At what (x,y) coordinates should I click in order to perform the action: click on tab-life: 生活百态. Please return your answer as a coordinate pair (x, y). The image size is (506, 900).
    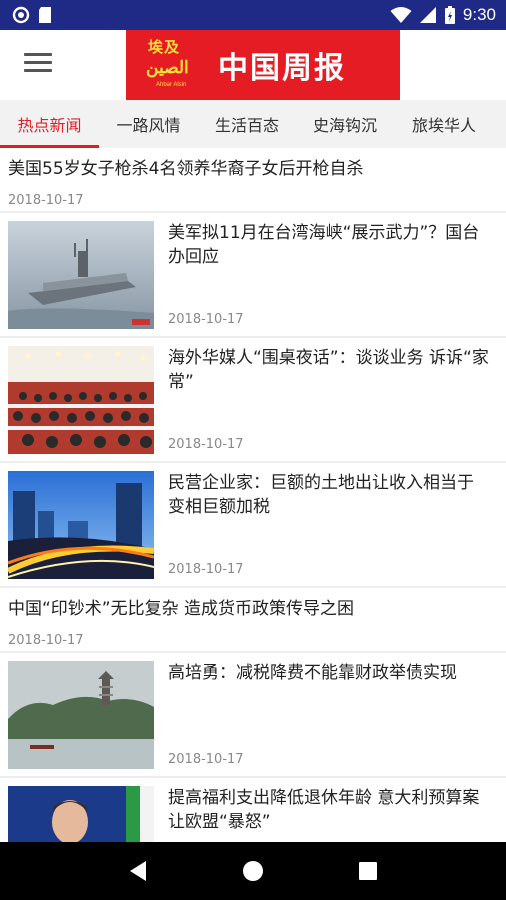
    Looking at the image, I should click on (247, 124).